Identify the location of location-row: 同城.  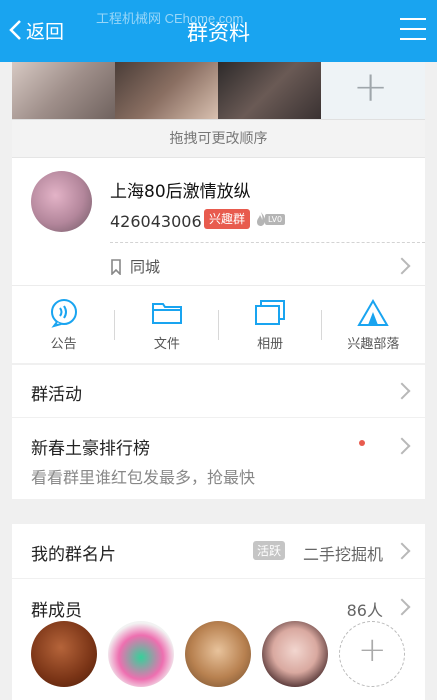
(135, 266).